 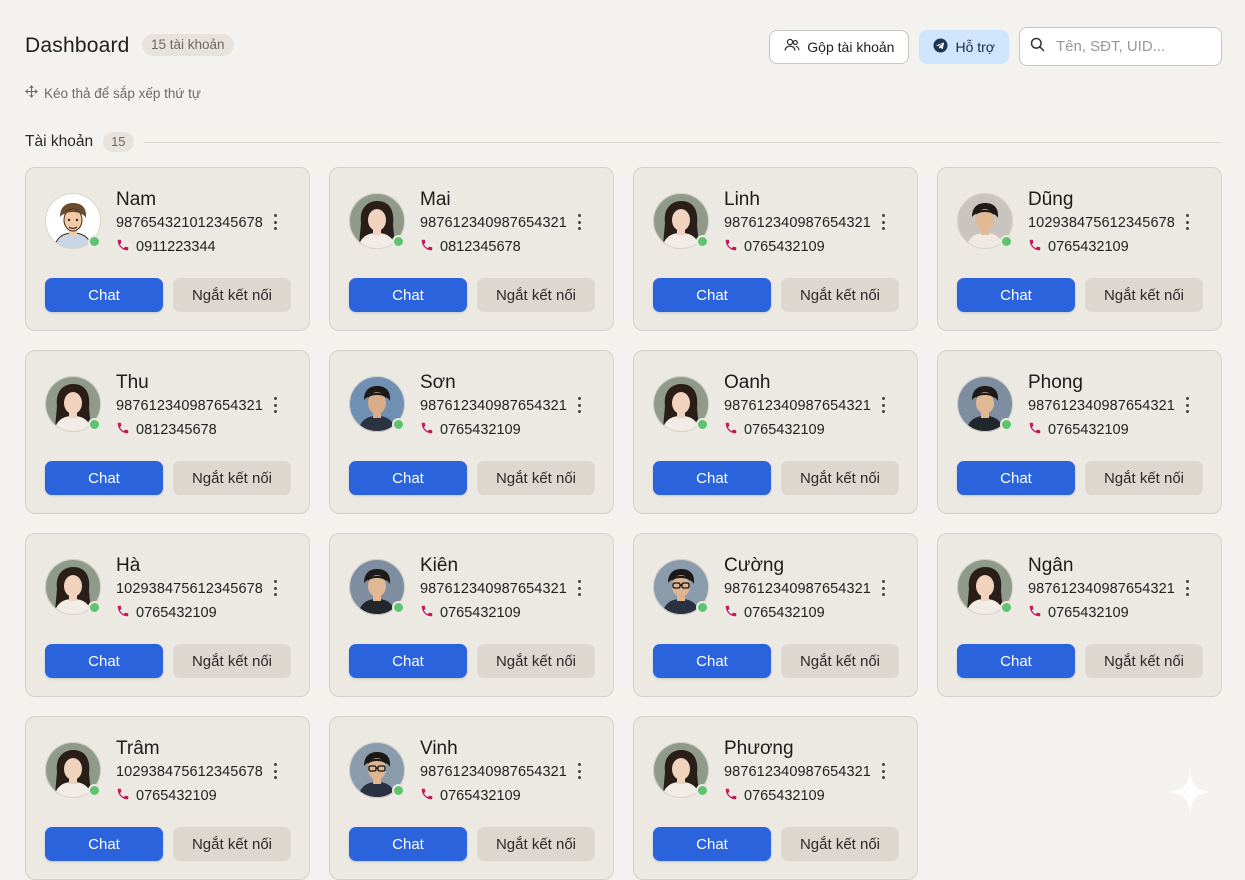 I want to click on account-name: Kiên, so click(x=439, y=565).